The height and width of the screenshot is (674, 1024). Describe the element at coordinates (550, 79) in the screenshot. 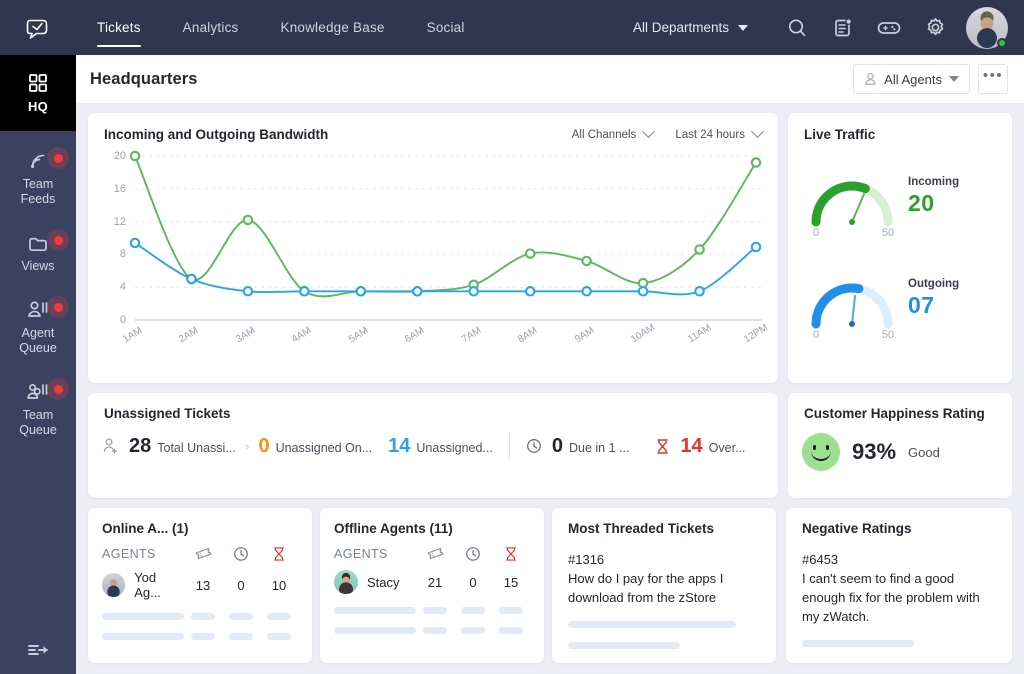

I see `page-header: Headquarters All Agents •••` at that location.